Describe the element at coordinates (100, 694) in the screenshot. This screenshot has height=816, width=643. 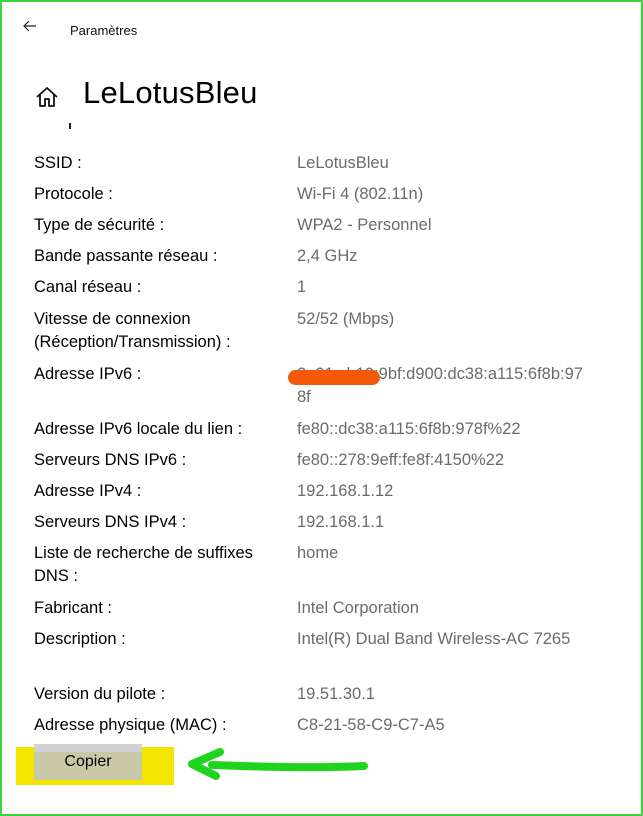
I see `property-label: Version du pilote :` at that location.